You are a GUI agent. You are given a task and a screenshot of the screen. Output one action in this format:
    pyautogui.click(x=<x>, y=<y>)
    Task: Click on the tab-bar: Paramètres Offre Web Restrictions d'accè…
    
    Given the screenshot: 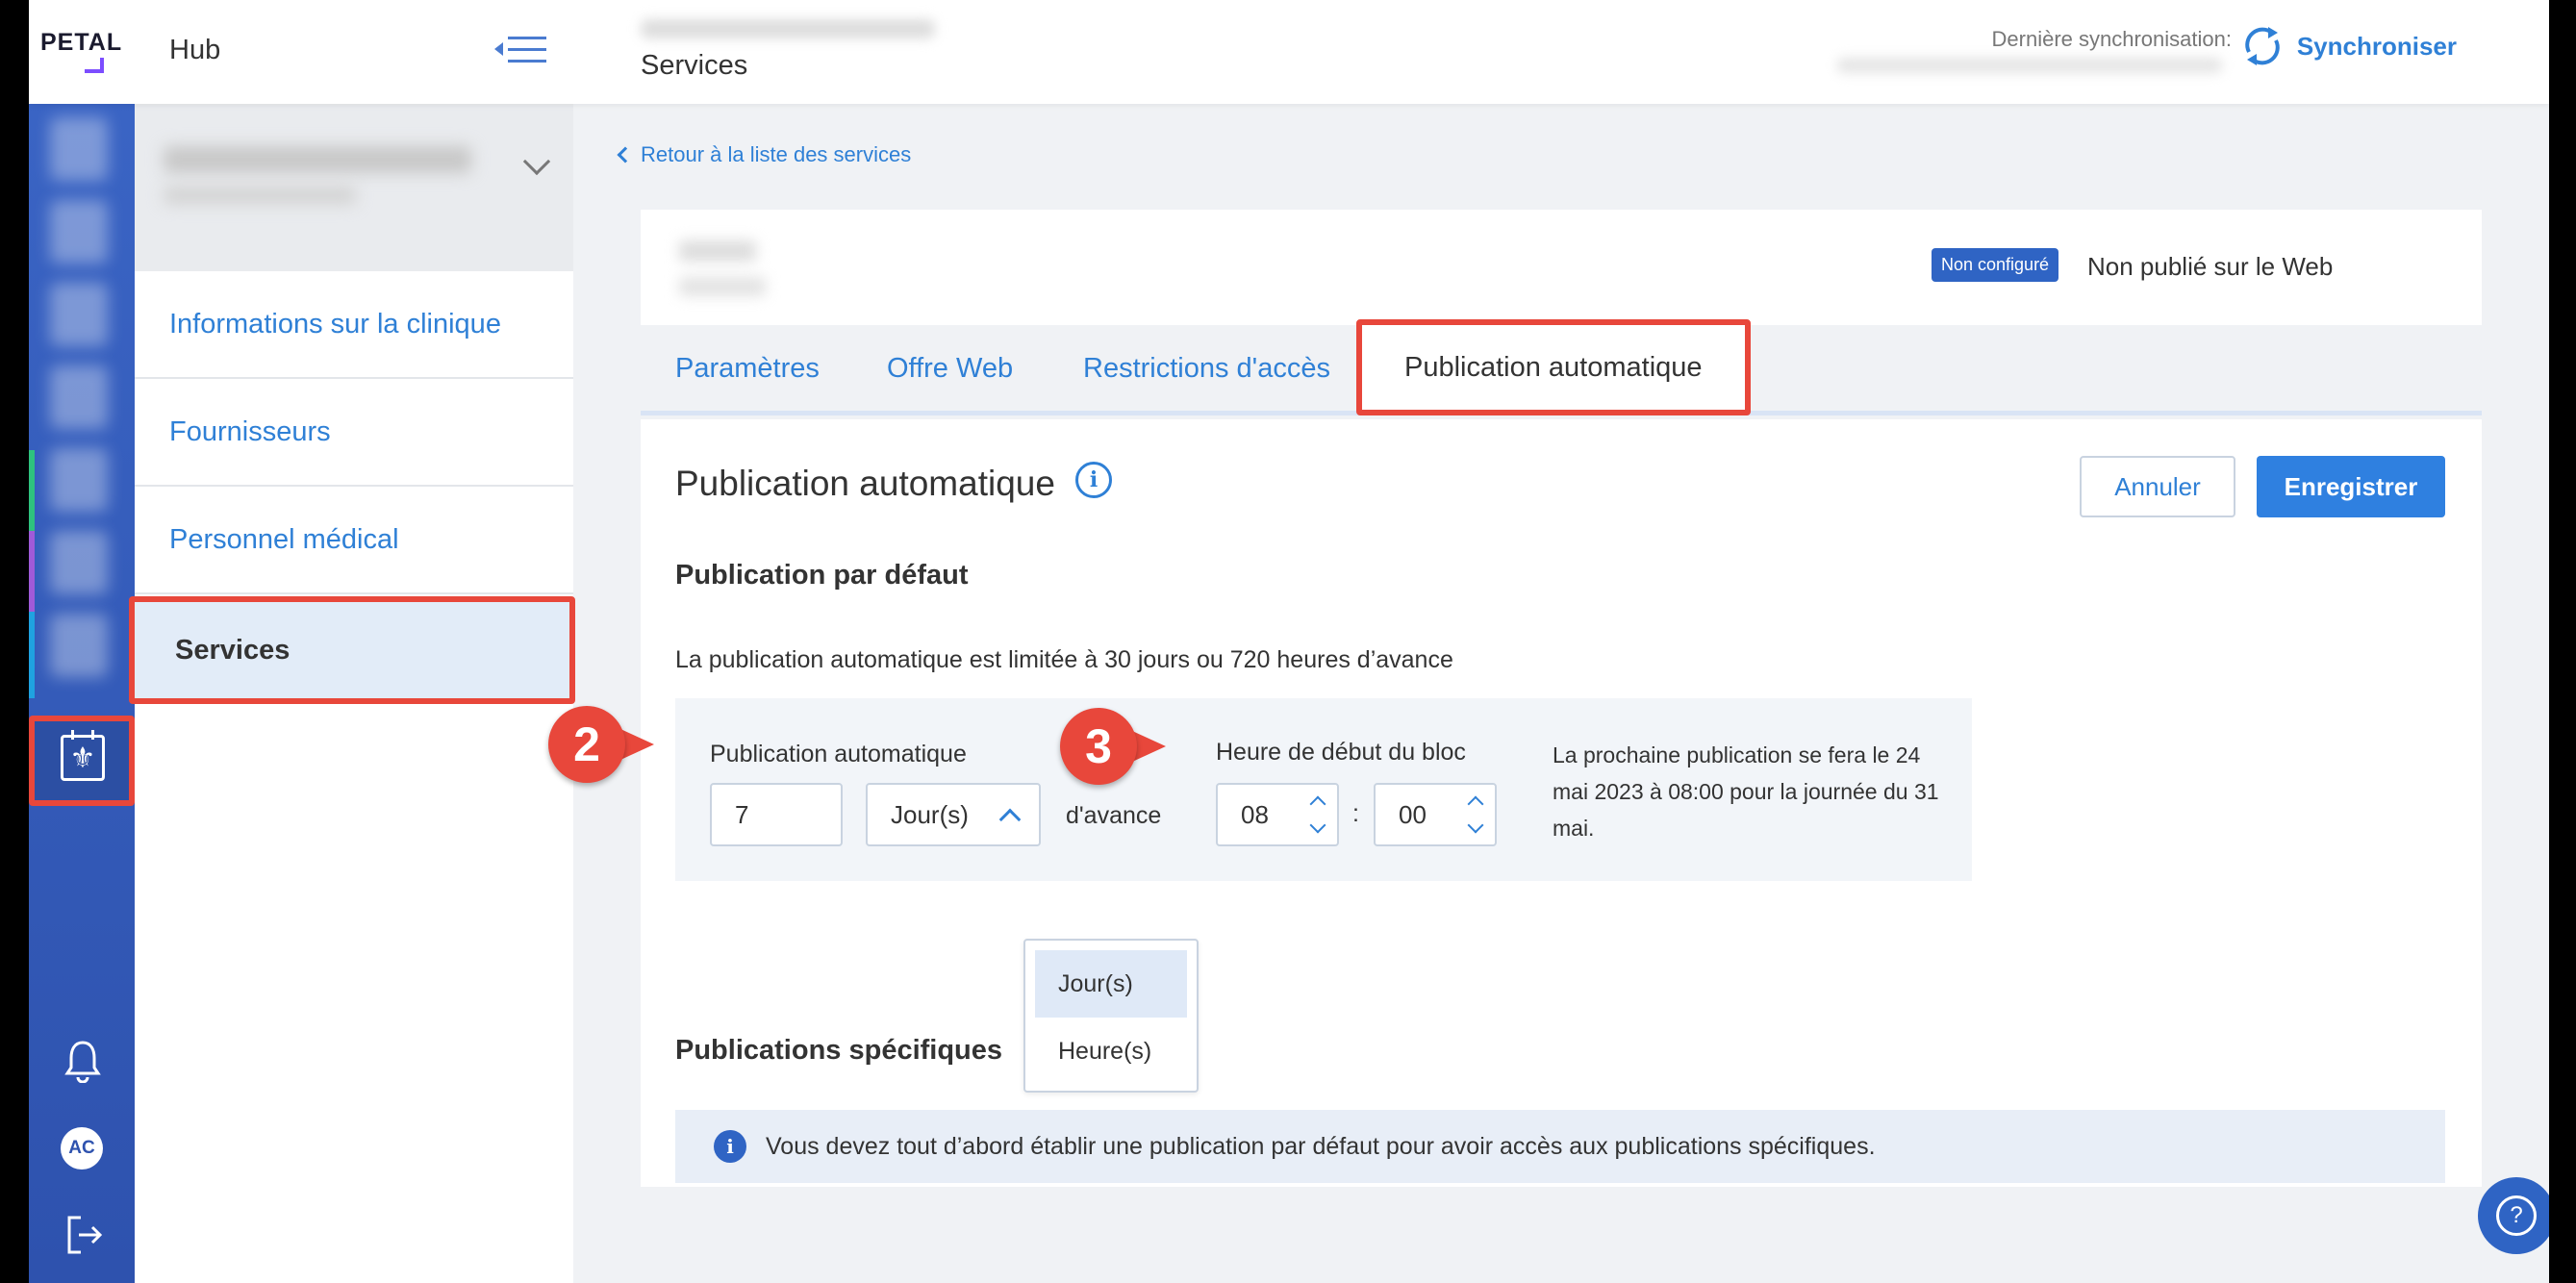 What is the action you would take?
    pyautogui.click(x=1561, y=367)
    